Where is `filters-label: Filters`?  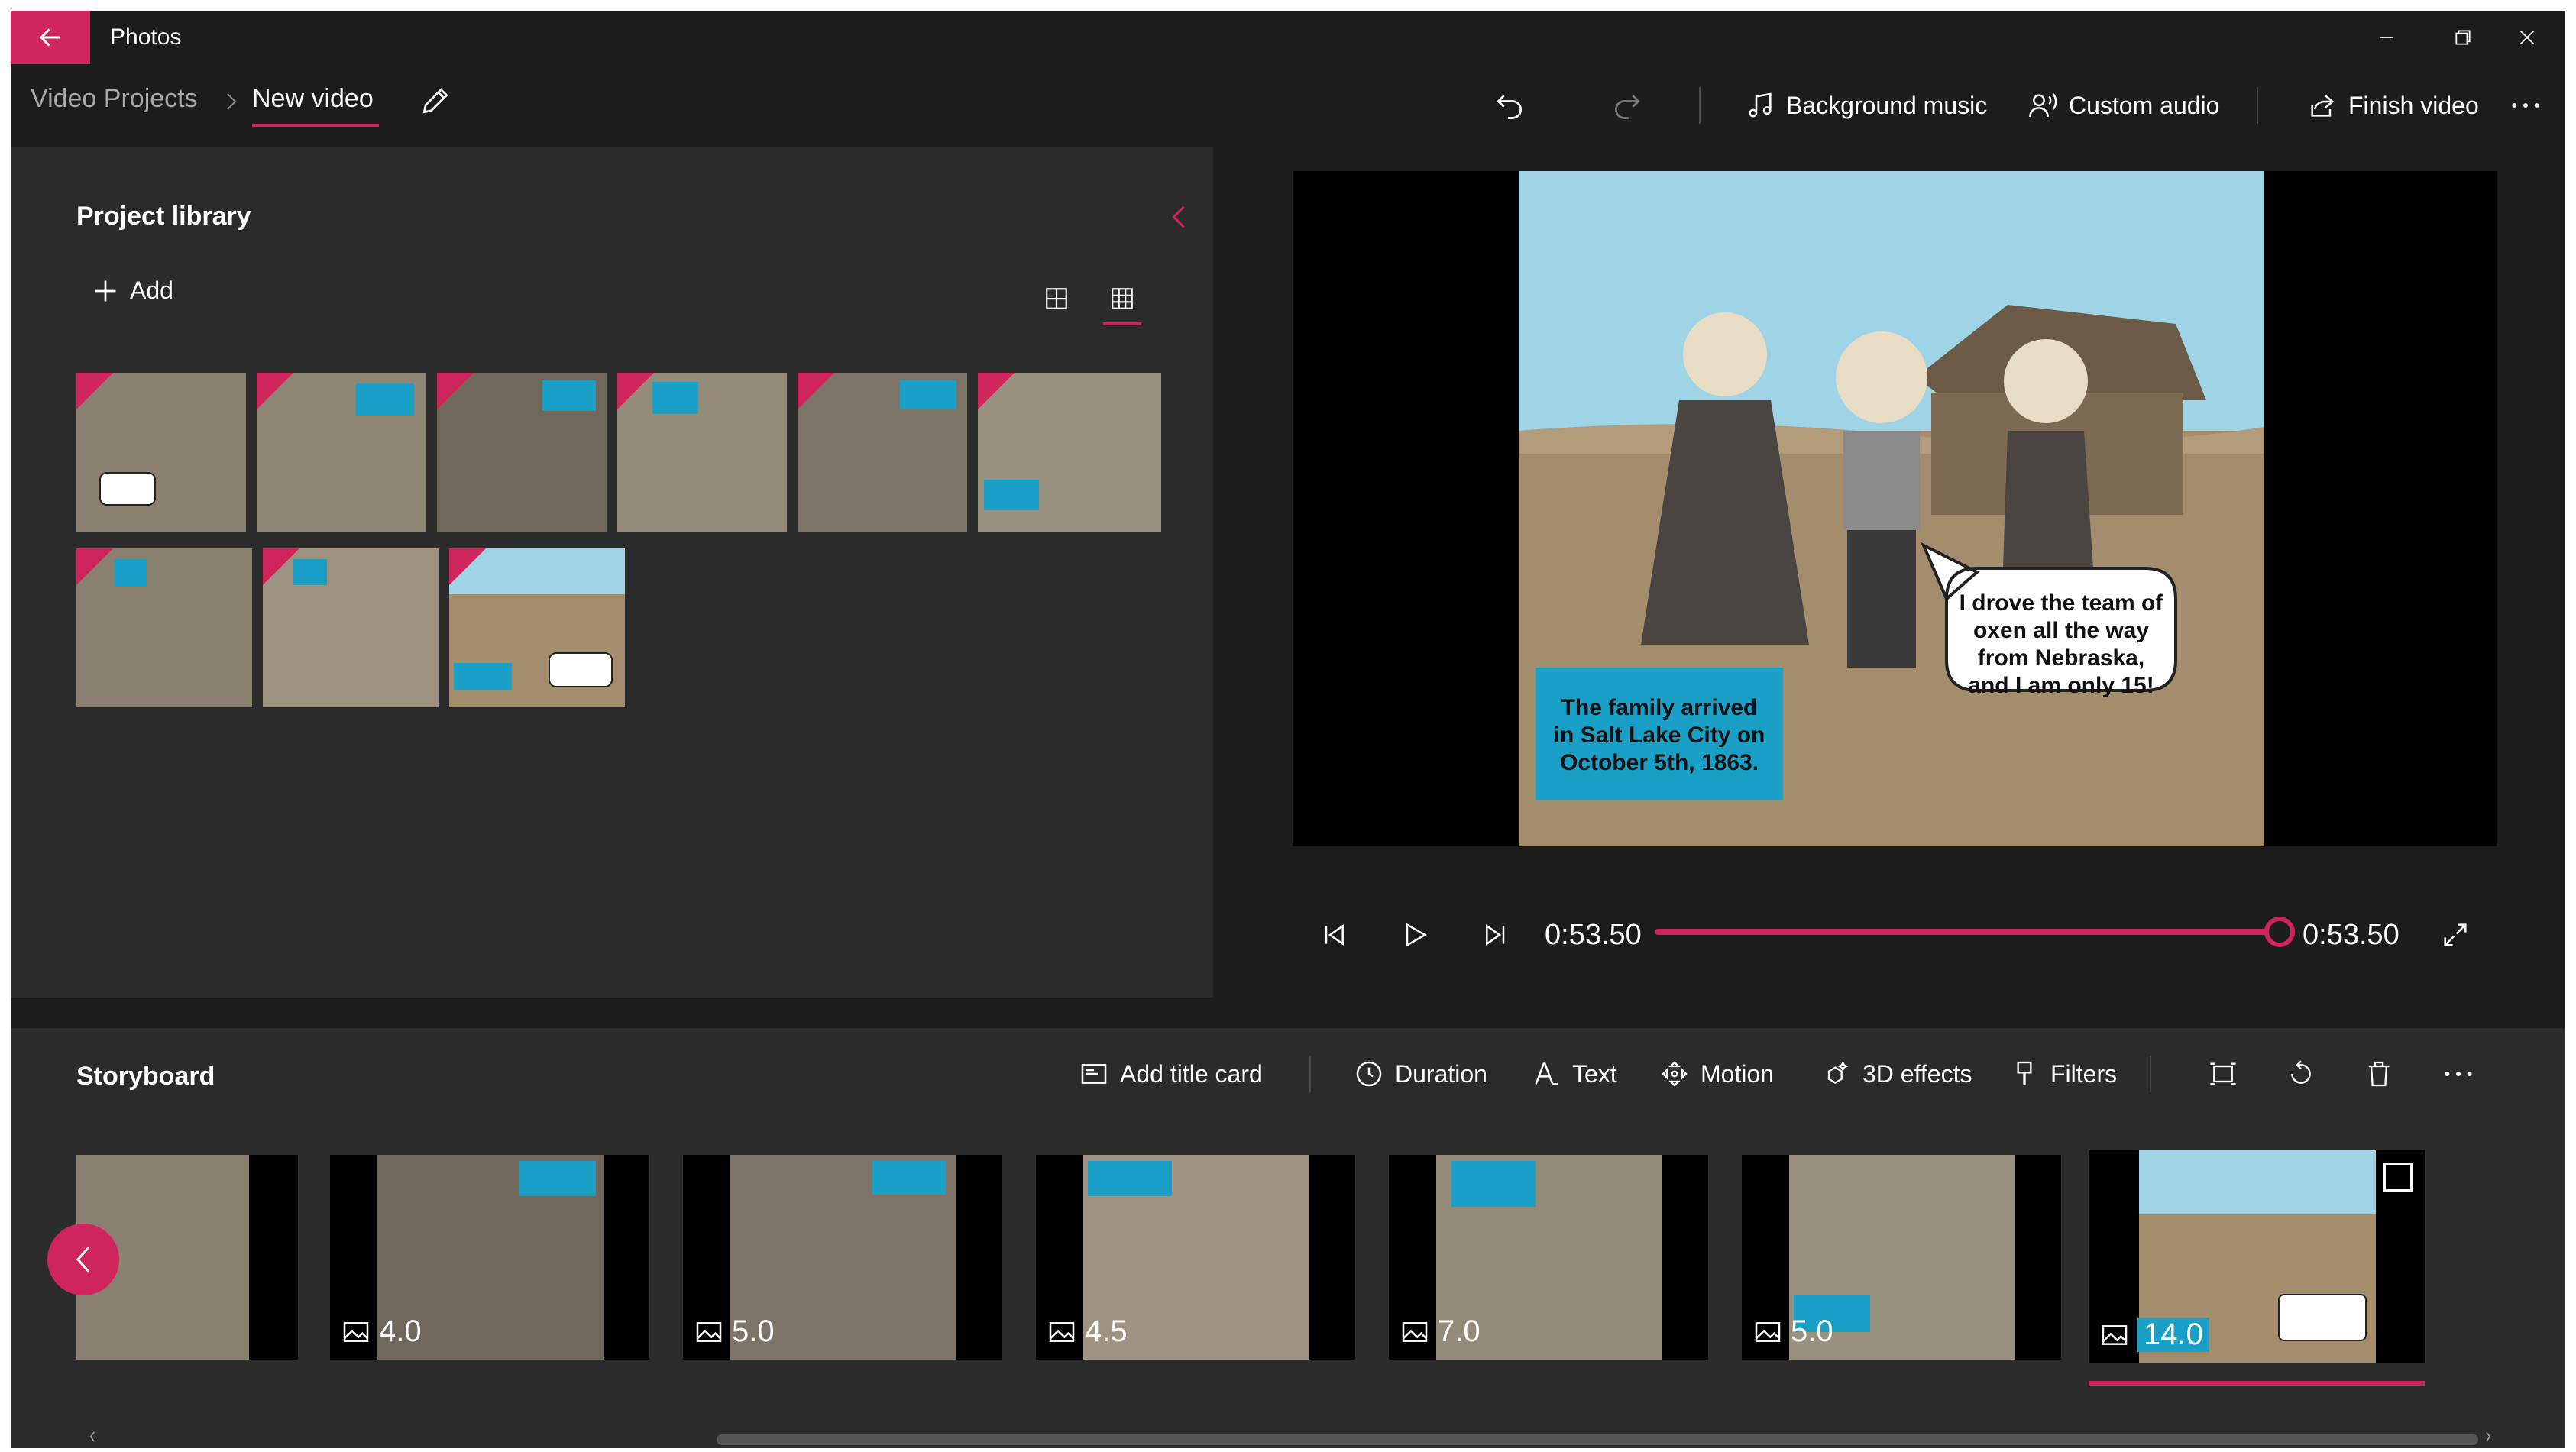 filters-label: Filters is located at coordinates (2084, 1073).